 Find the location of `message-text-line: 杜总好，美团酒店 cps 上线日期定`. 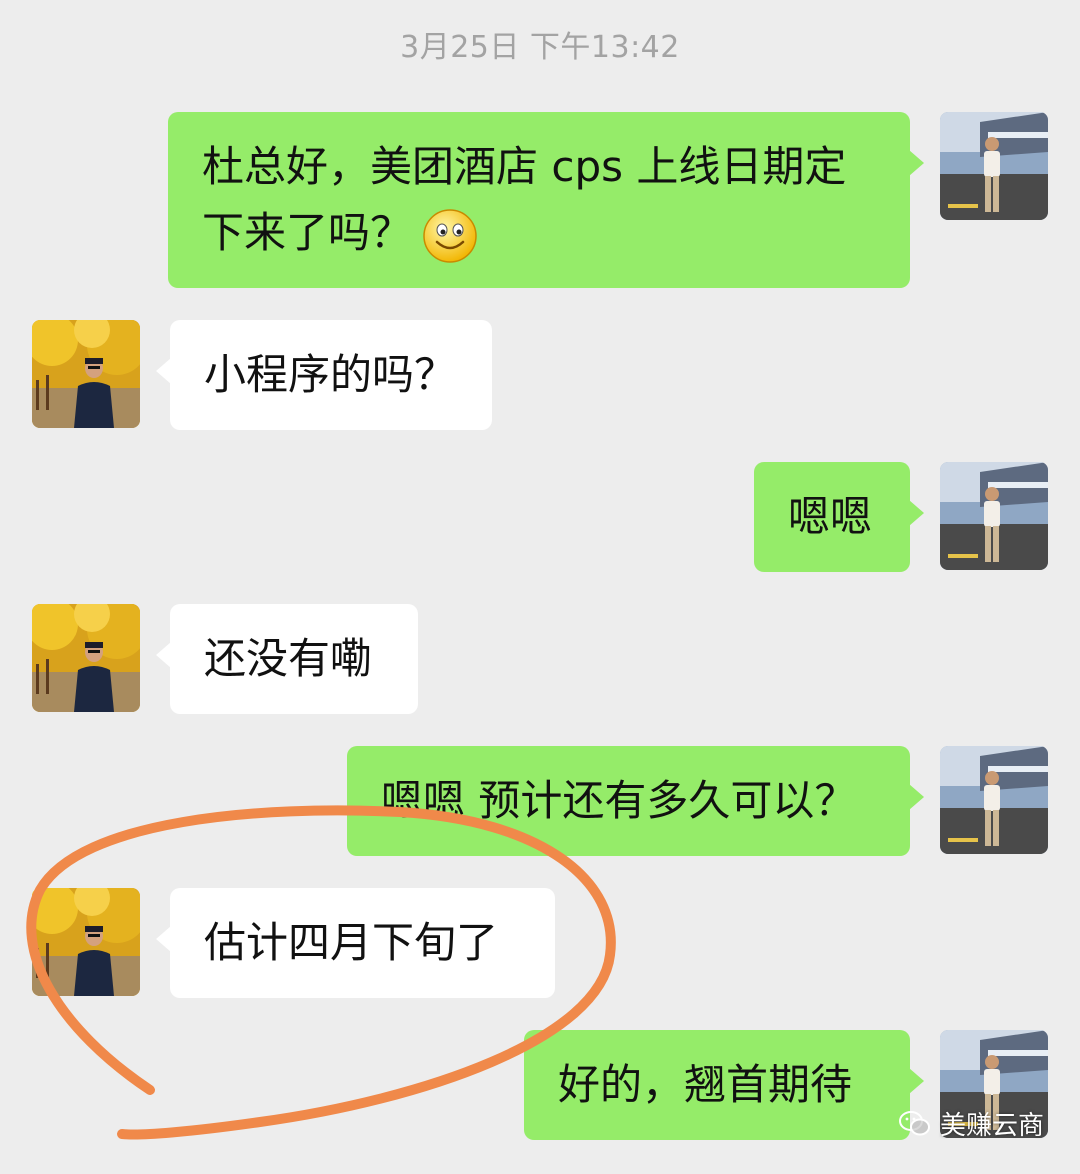

message-text-line: 杜总好，美团酒店 cps 上线日期定 is located at coordinates (524, 166).